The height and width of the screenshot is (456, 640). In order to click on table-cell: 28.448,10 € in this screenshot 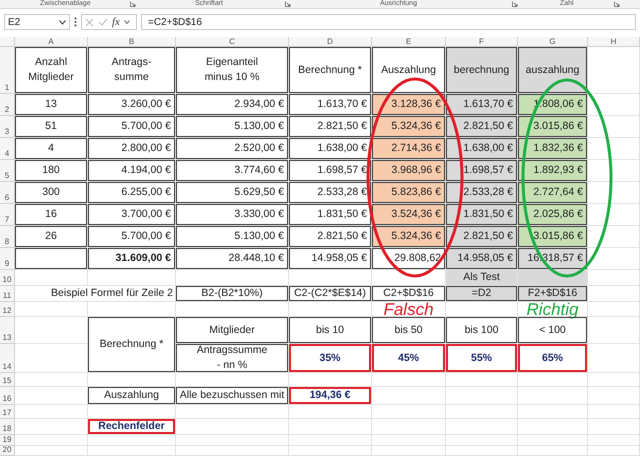, I will do `click(232, 259)`.